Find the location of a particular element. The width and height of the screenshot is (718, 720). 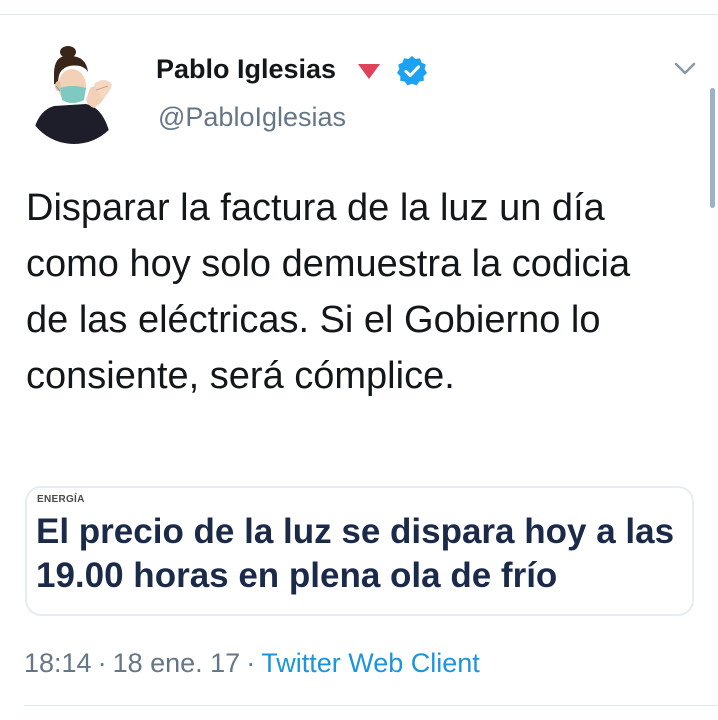

tweet-meta: 18:14 · 18 ene. 17 · Twitter Web Client is located at coordinates (252, 663).